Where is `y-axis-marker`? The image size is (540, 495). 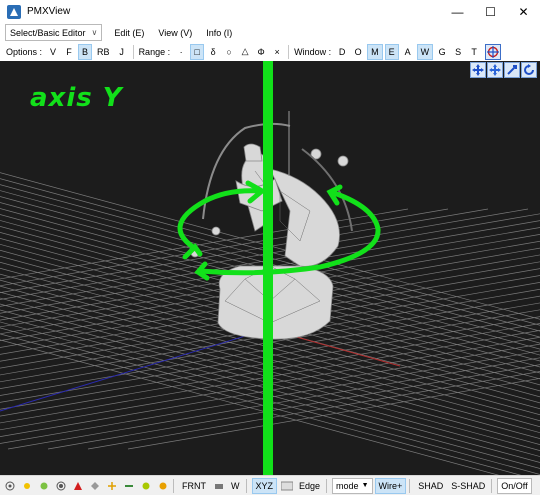
y-axis-marker is located at coordinates (268, 268).